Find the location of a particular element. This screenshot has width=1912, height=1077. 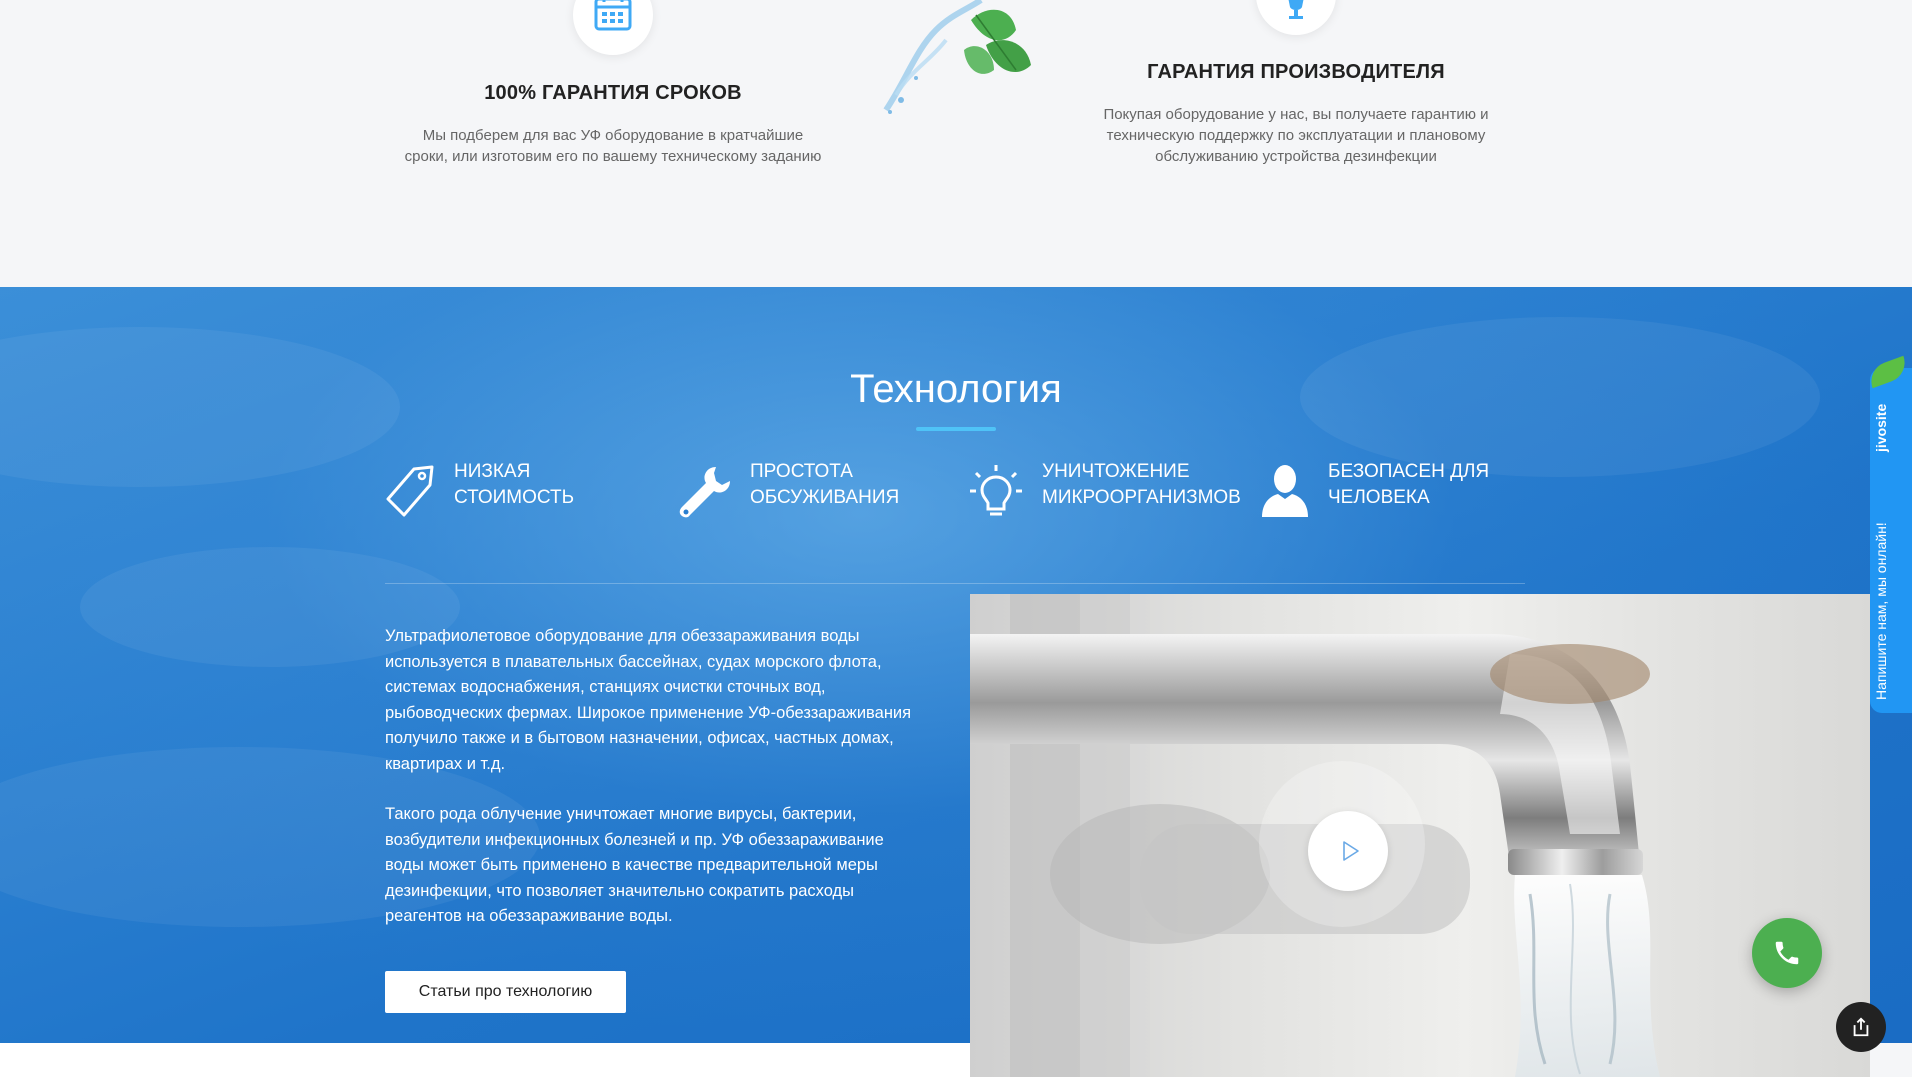

section-title: Технология is located at coordinates (956, 389).